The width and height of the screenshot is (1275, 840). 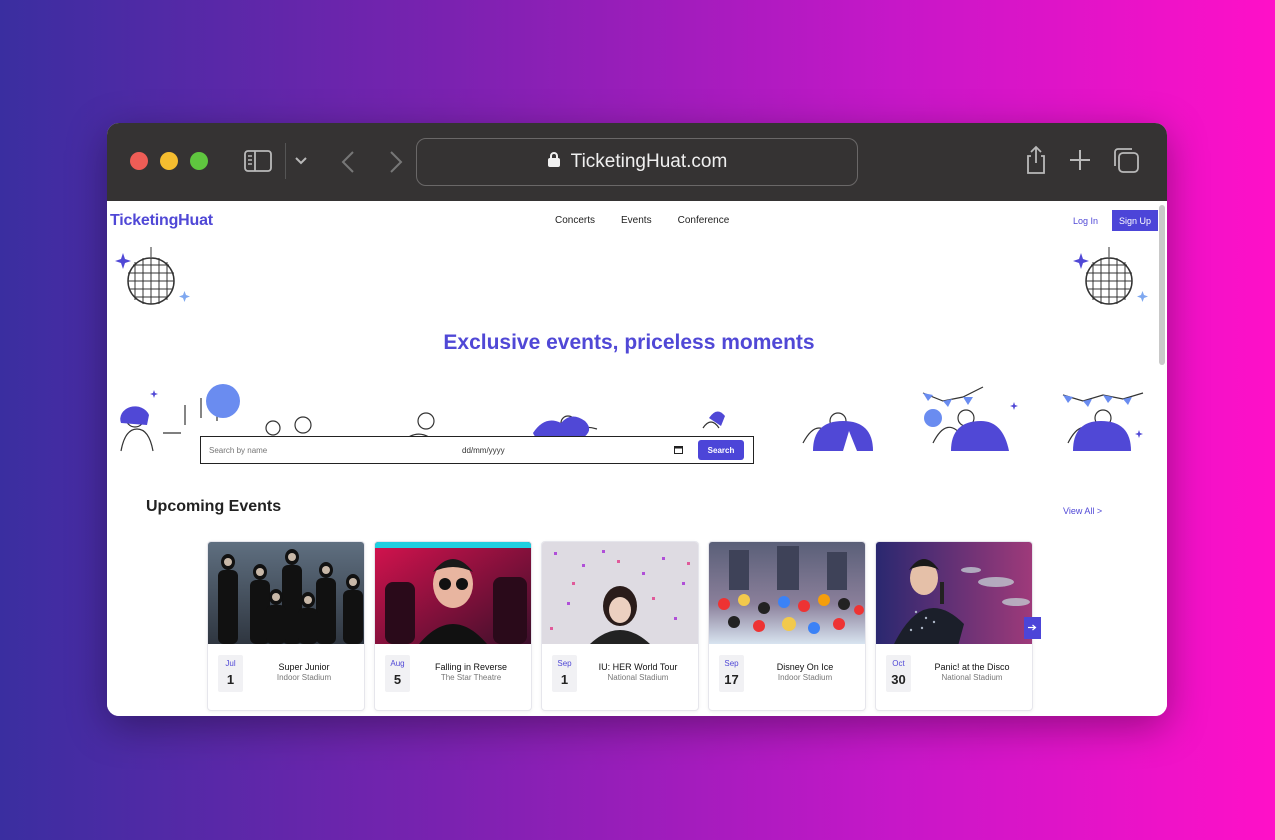 I want to click on carousel-next-button, so click(x=1032, y=628).